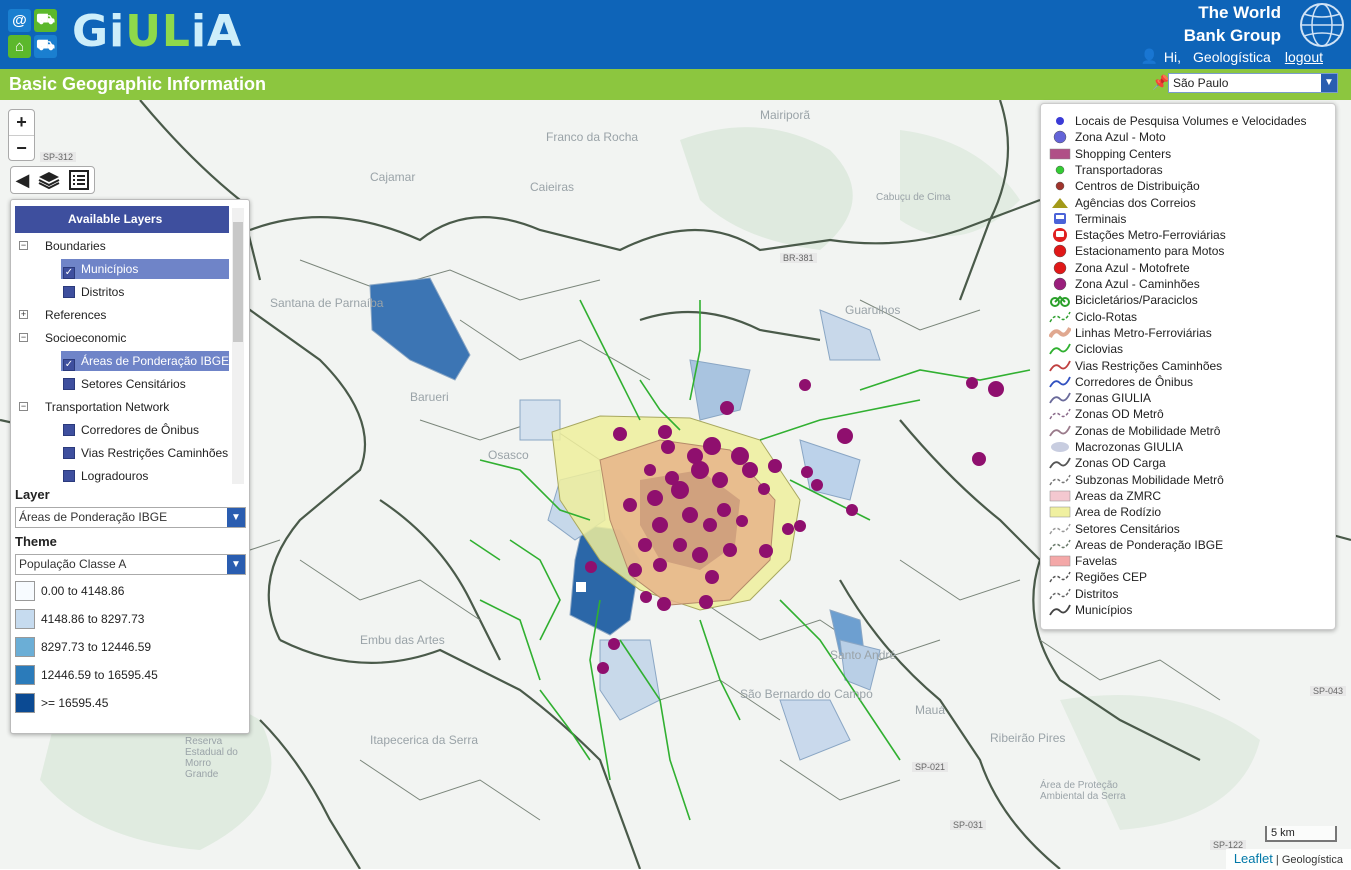  What do you see at coordinates (1060, 121) in the screenshot?
I see `small-blue-dot-icon` at bounding box center [1060, 121].